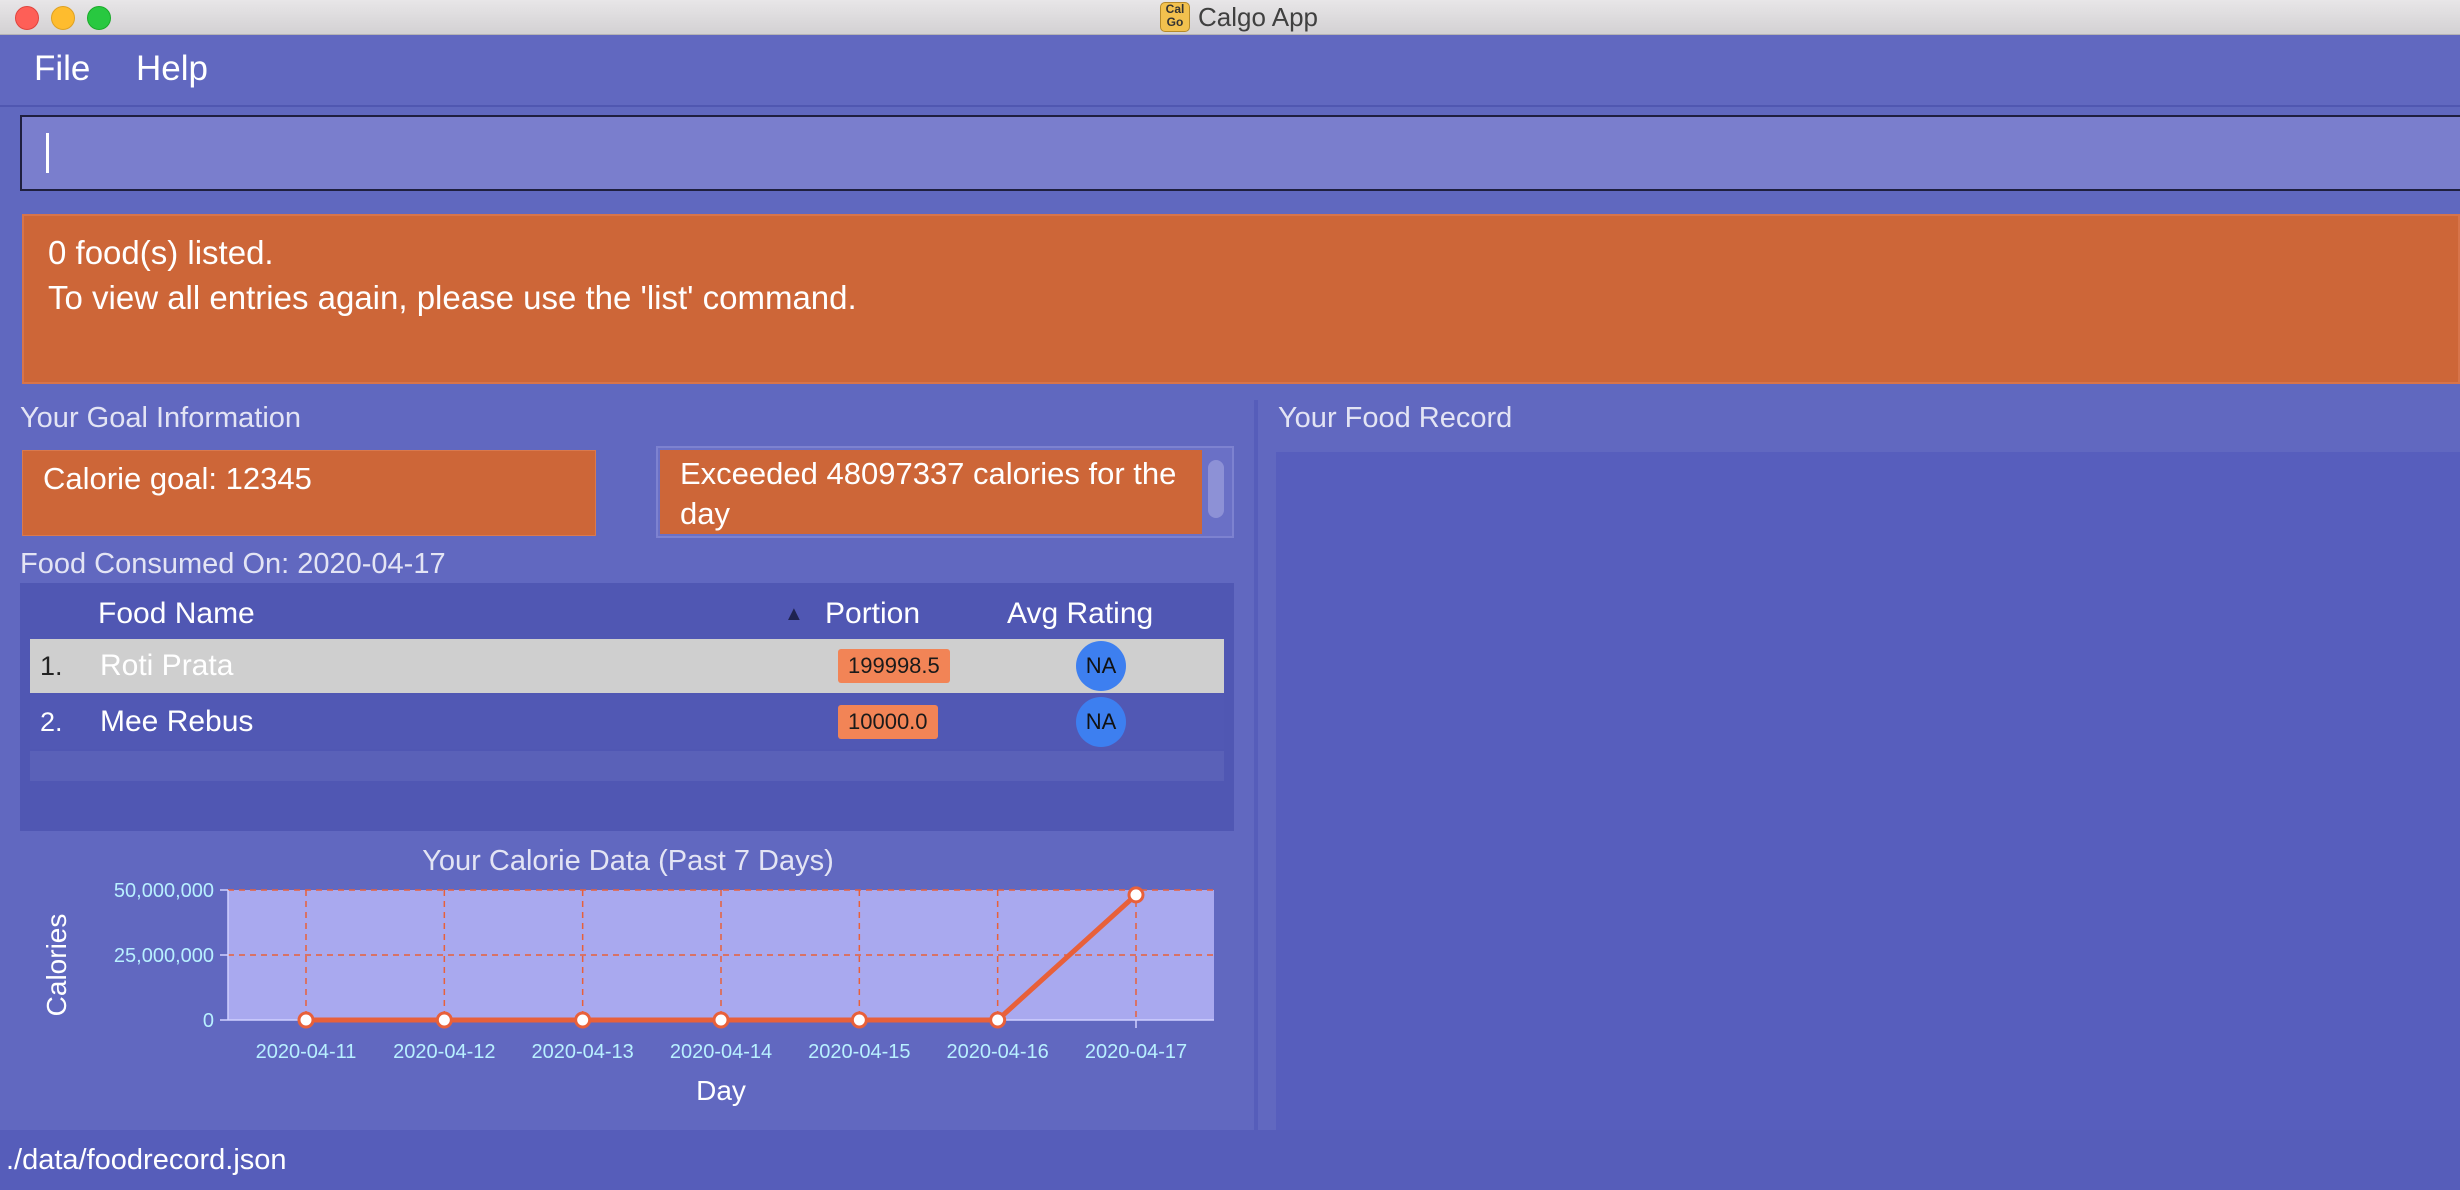 Image resolution: width=2460 pixels, height=1190 pixels. I want to click on table-empty-area, so click(627, 766).